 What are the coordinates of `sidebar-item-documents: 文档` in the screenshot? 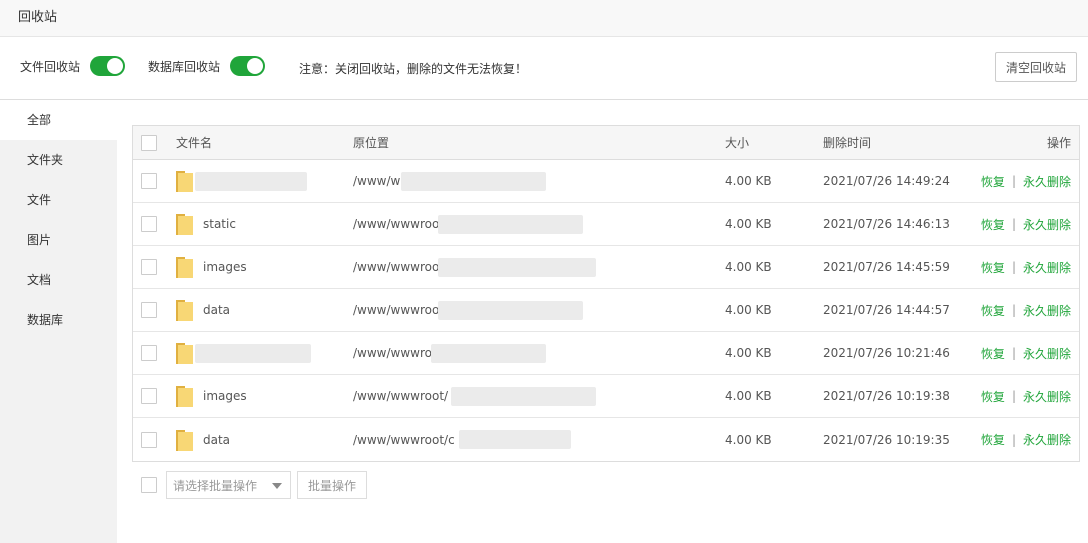 It's located at (58, 280).